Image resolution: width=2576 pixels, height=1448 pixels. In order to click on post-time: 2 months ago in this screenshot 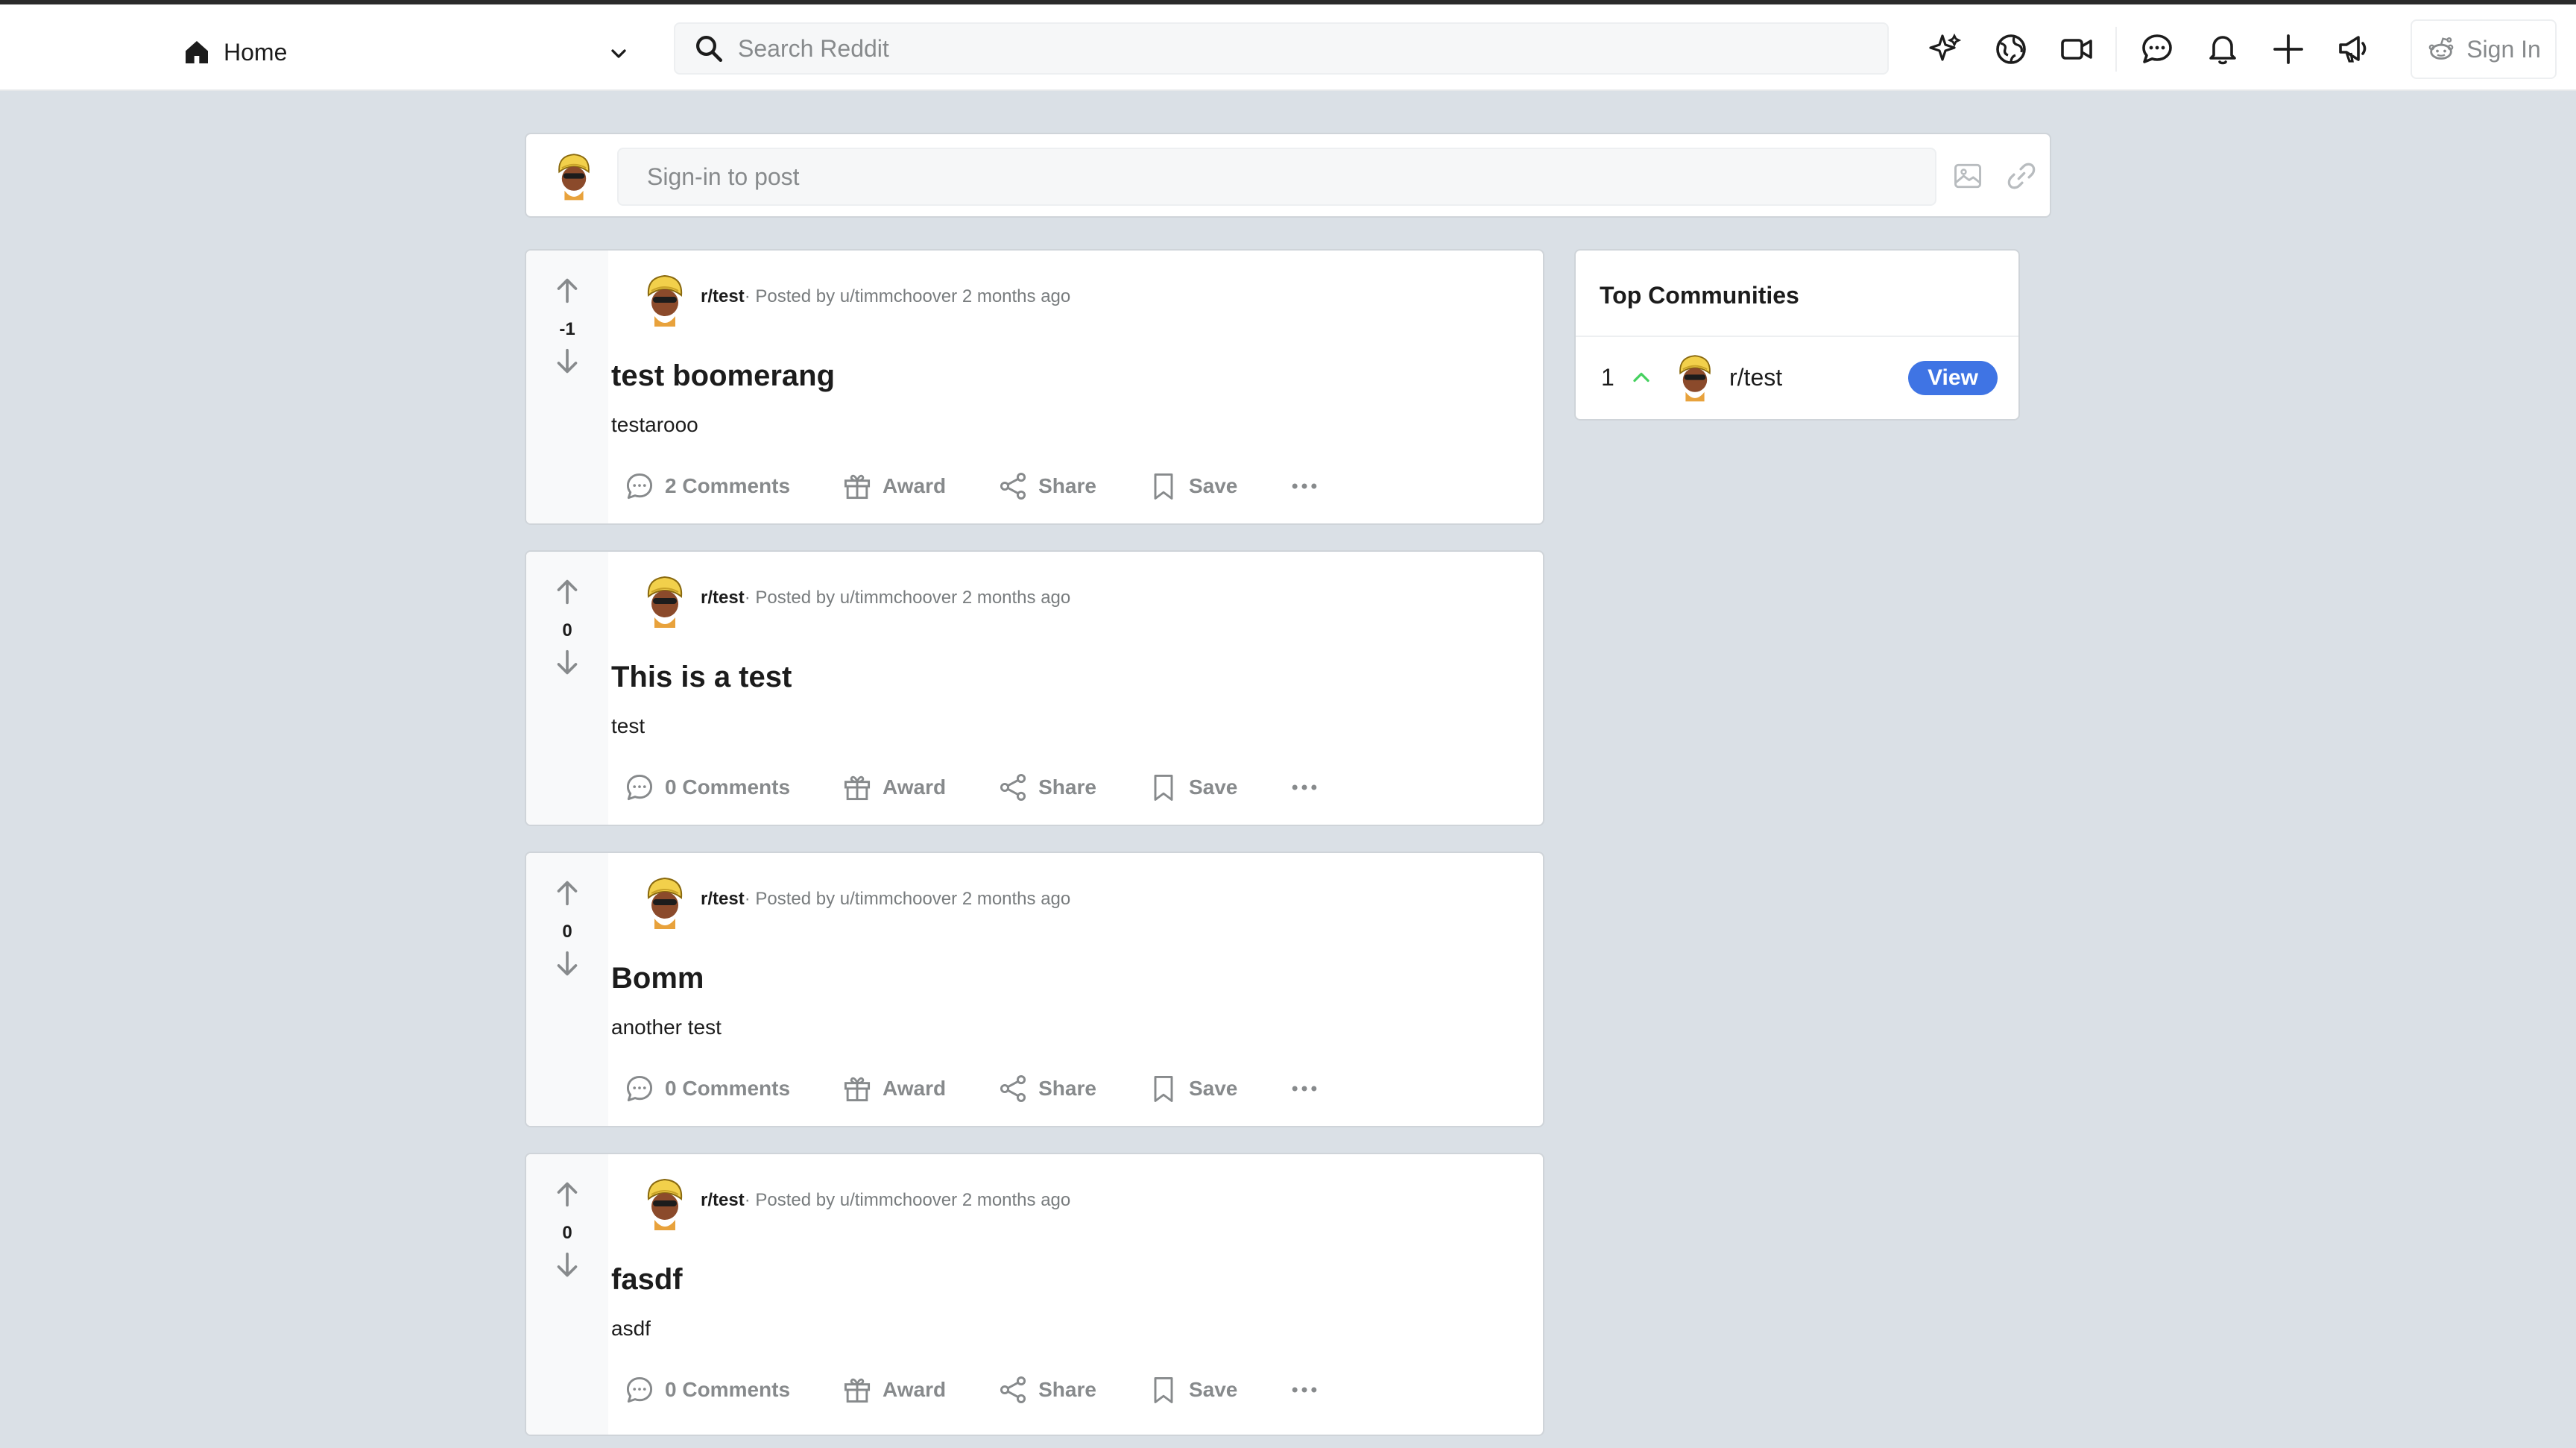, I will do `click(1016, 296)`.